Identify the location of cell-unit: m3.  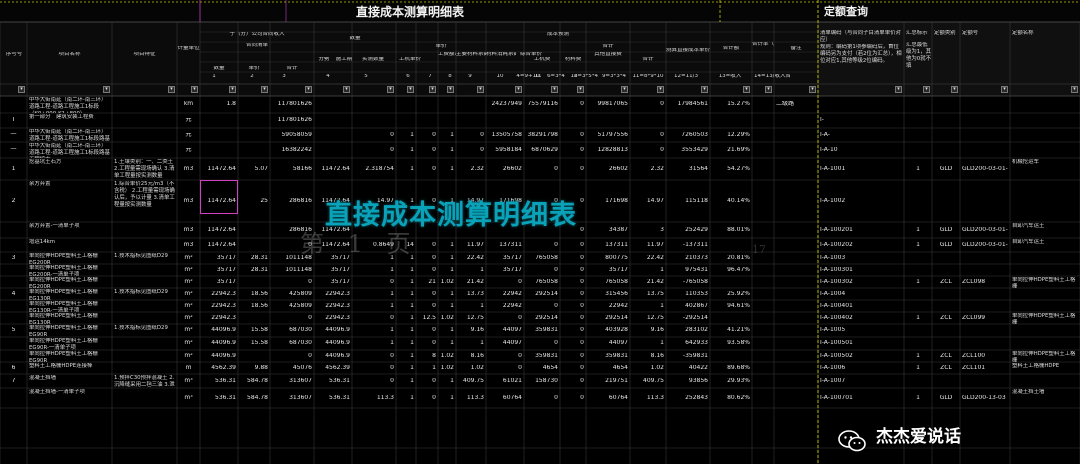
(188, 202).